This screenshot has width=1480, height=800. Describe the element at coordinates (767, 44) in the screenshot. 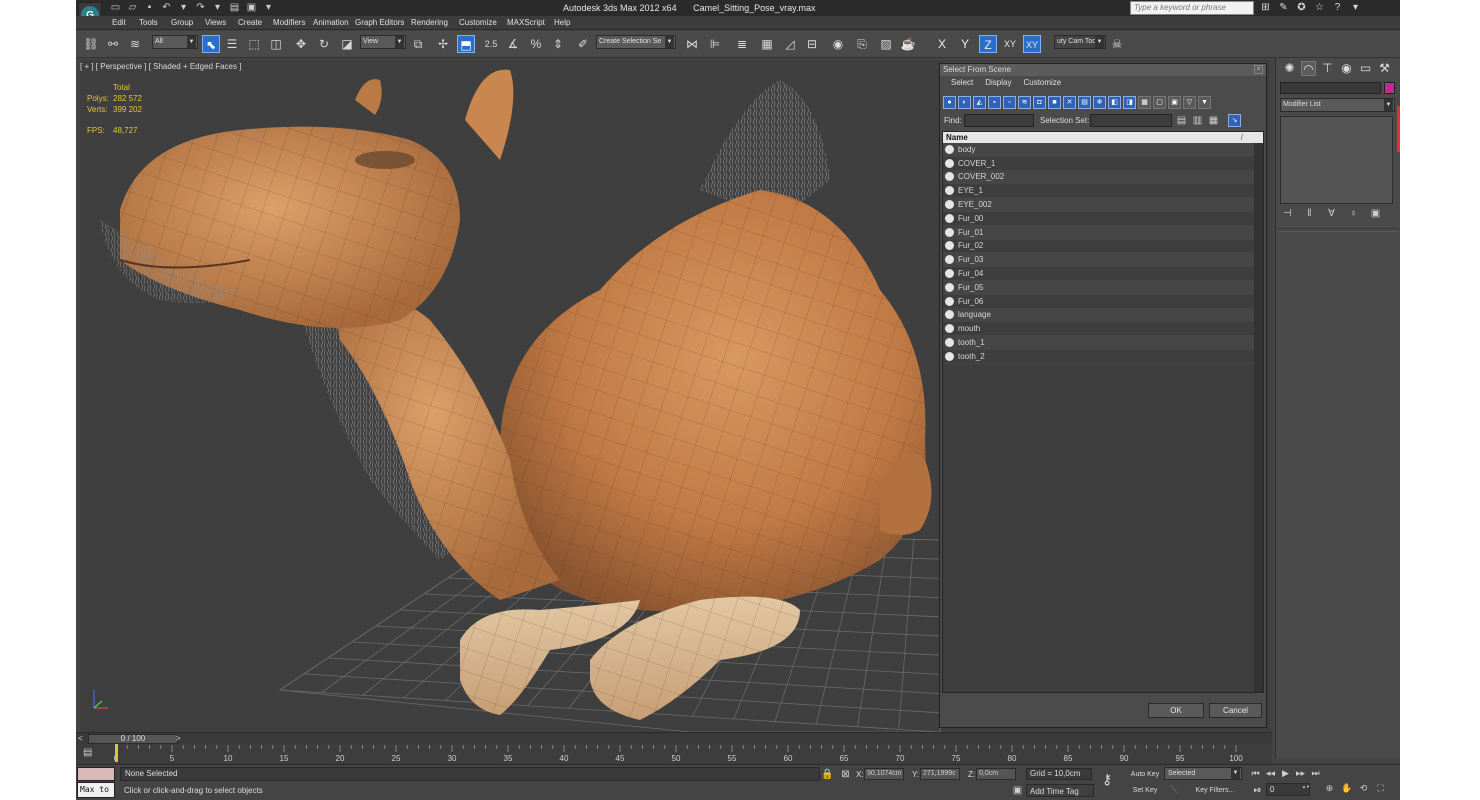

I see `graphite-ribbon-icon: ▦` at that location.